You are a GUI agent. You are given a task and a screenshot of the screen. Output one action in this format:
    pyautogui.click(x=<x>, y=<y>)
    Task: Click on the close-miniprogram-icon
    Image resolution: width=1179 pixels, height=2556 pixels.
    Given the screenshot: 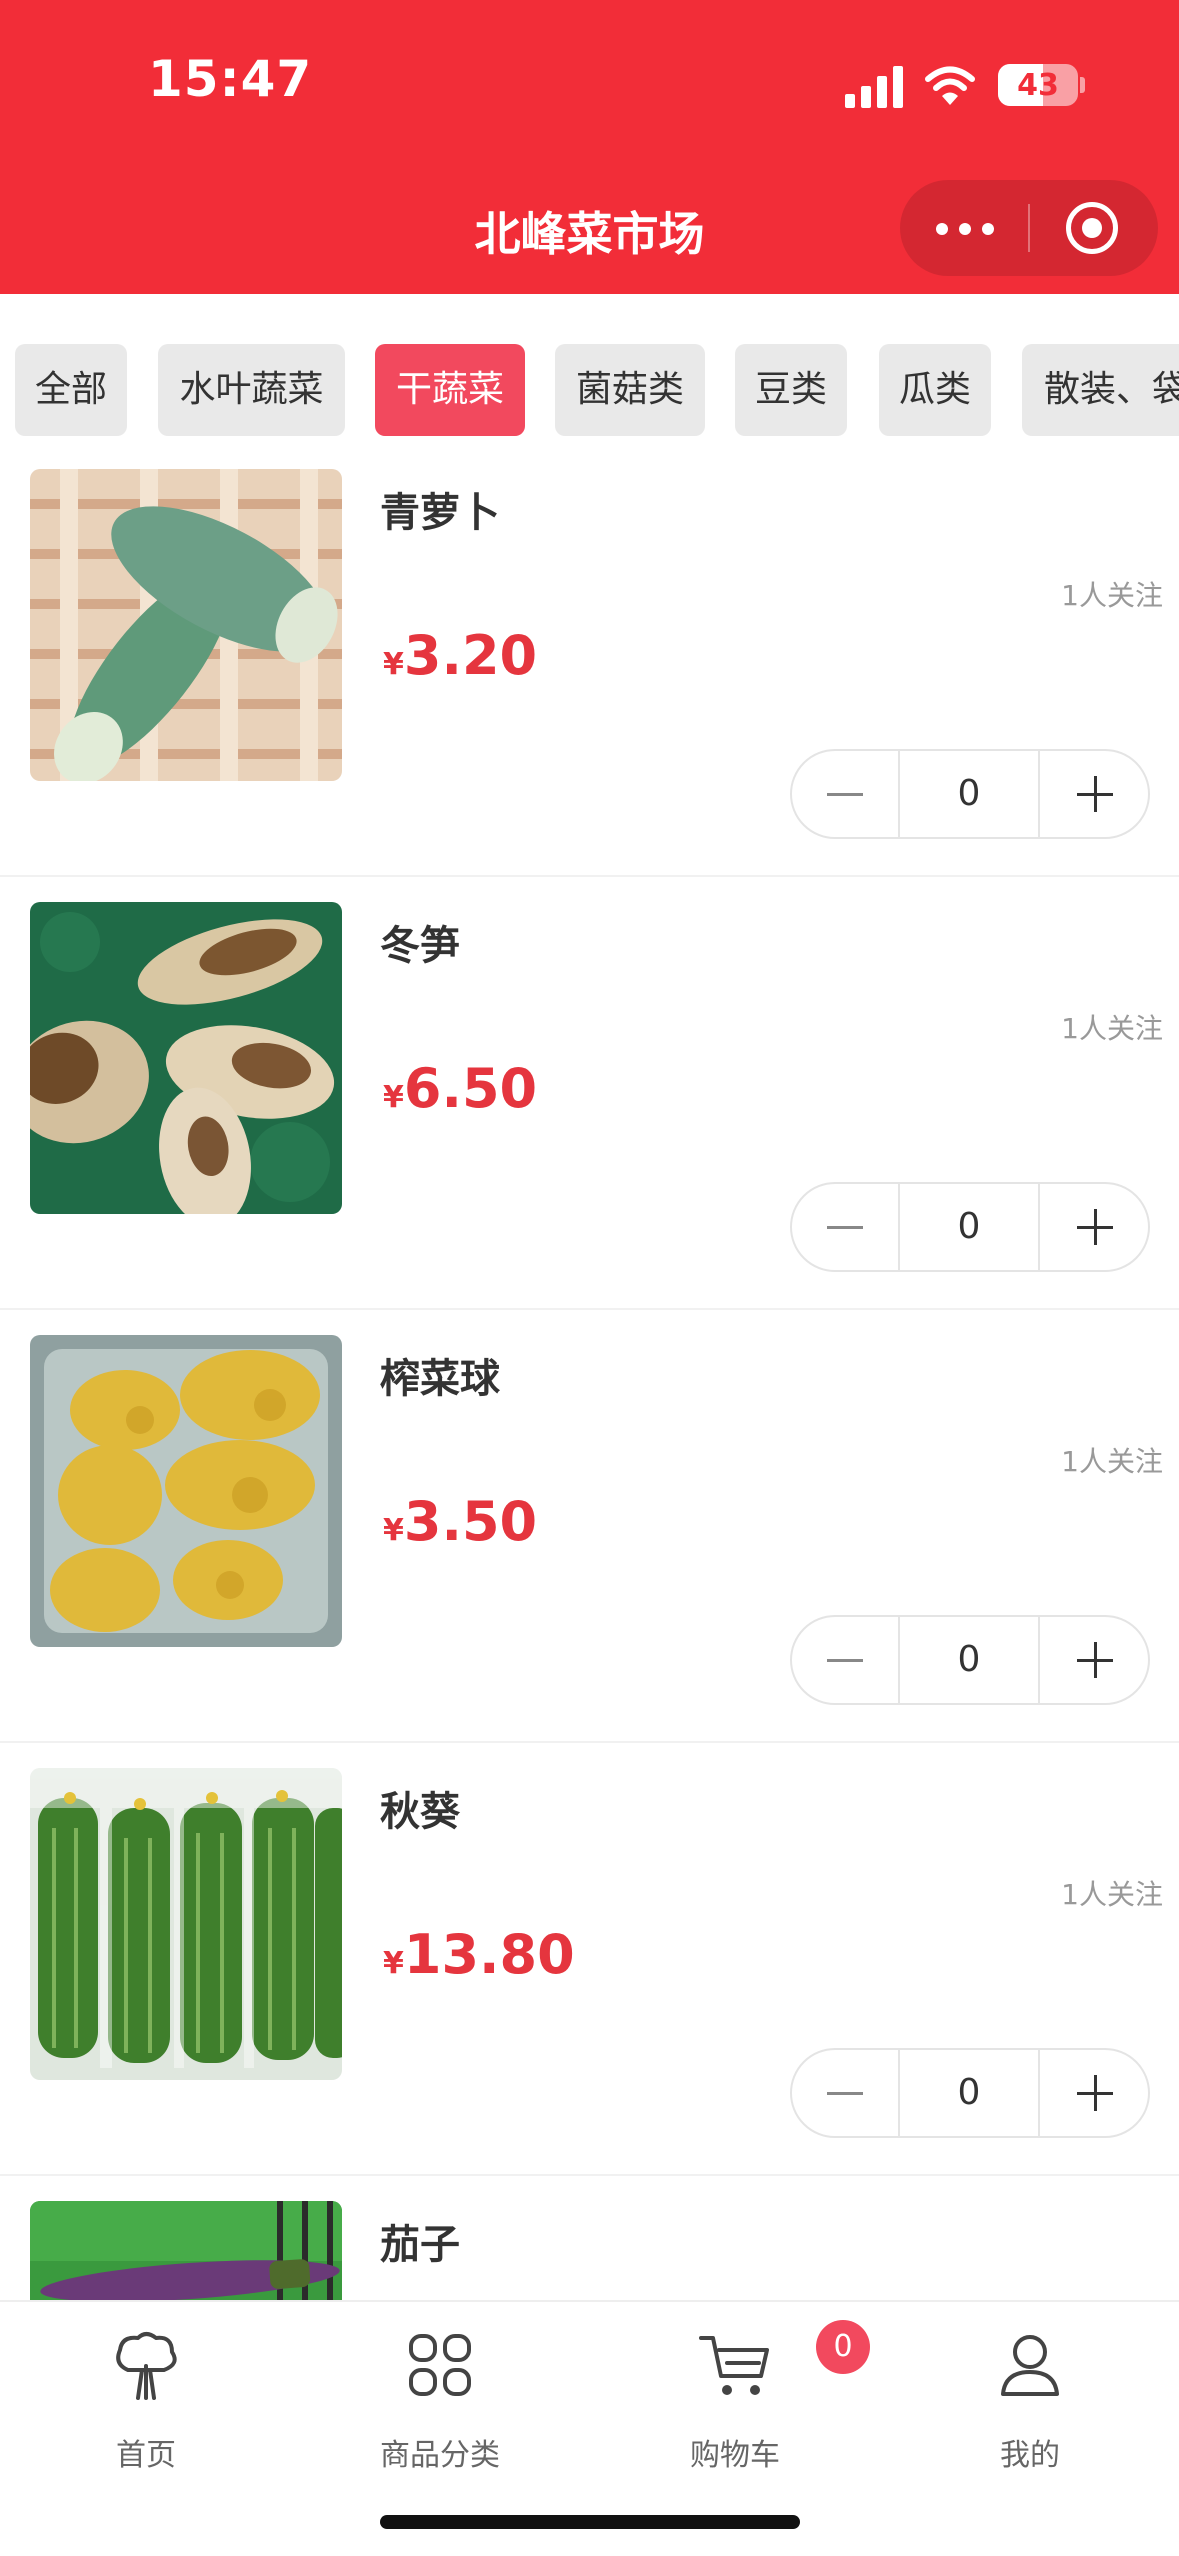 What is the action you would take?
    pyautogui.click(x=1092, y=228)
    